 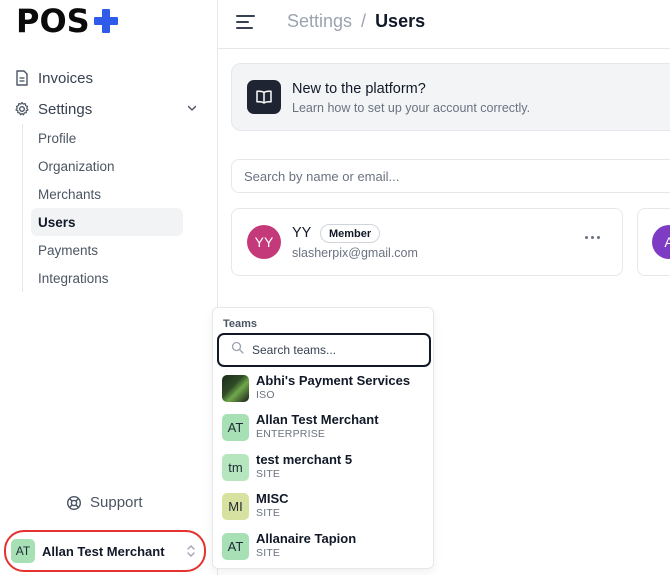 I want to click on app-logo: POS, so click(x=68, y=21).